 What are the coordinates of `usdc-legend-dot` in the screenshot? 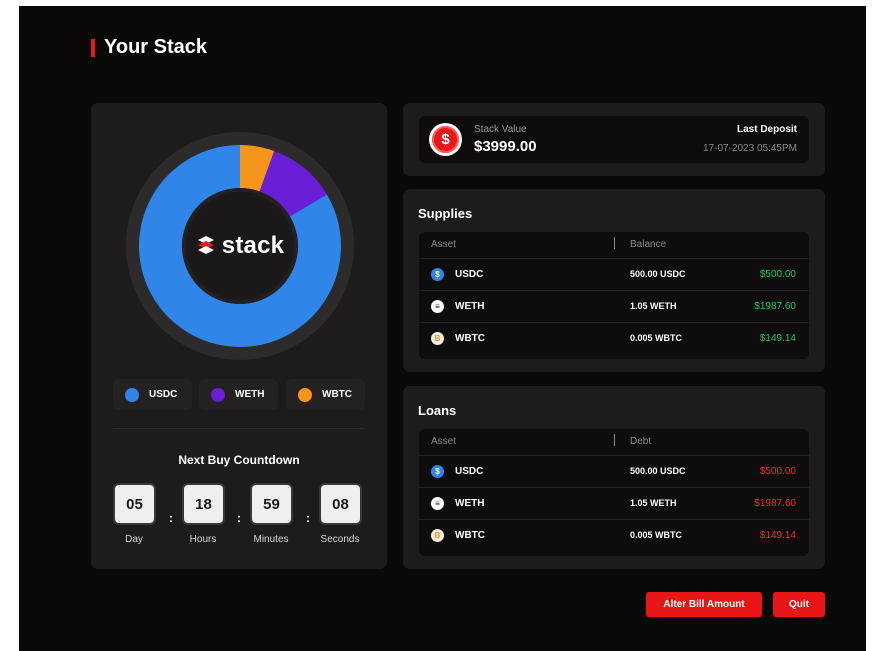 It's located at (132, 394).